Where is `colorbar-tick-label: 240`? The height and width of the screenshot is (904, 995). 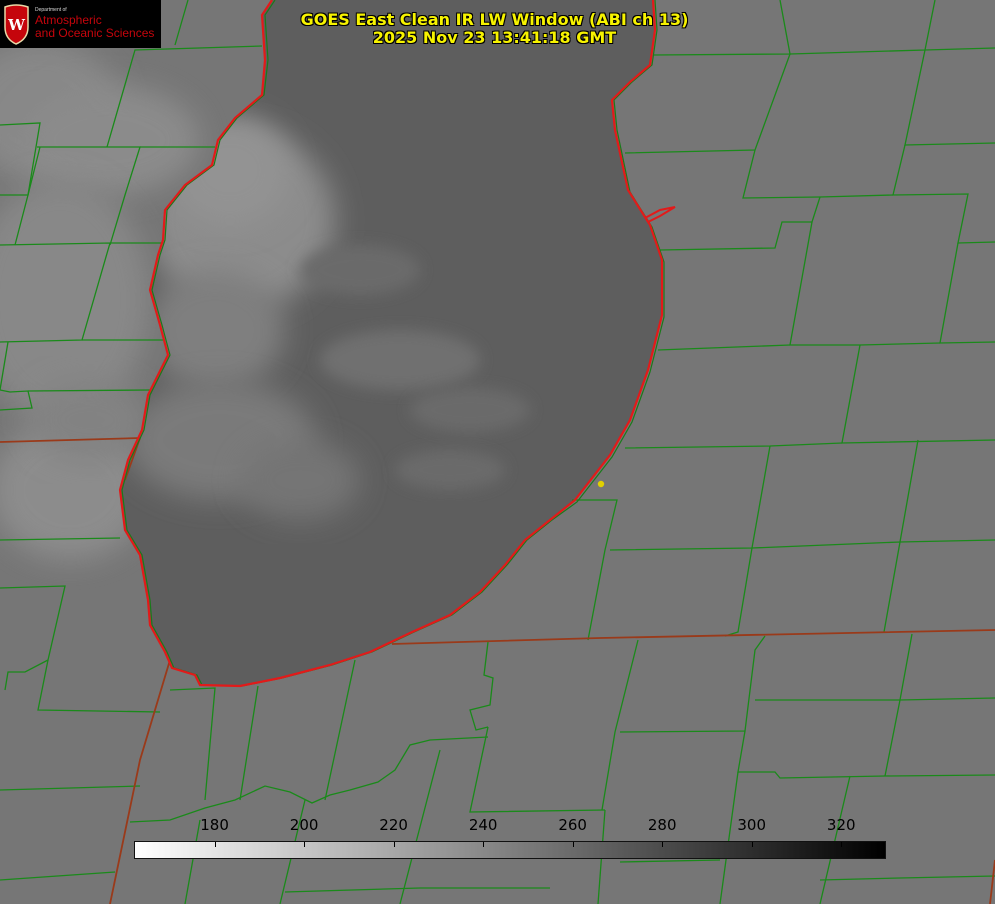
colorbar-tick-label: 240 is located at coordinates (483, 825).